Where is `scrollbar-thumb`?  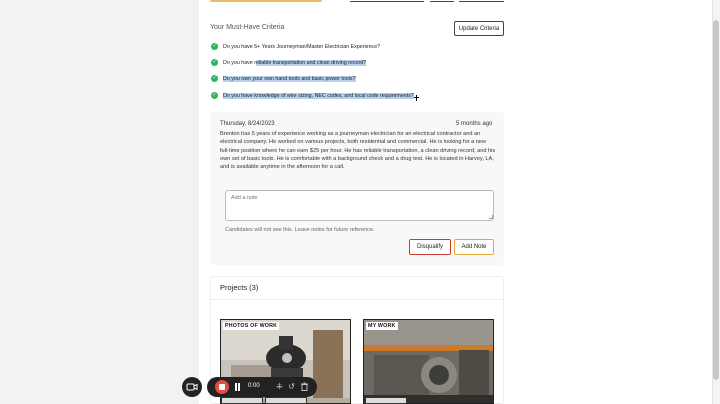 scrollbar-thumb is located at coordinates (716, 200).